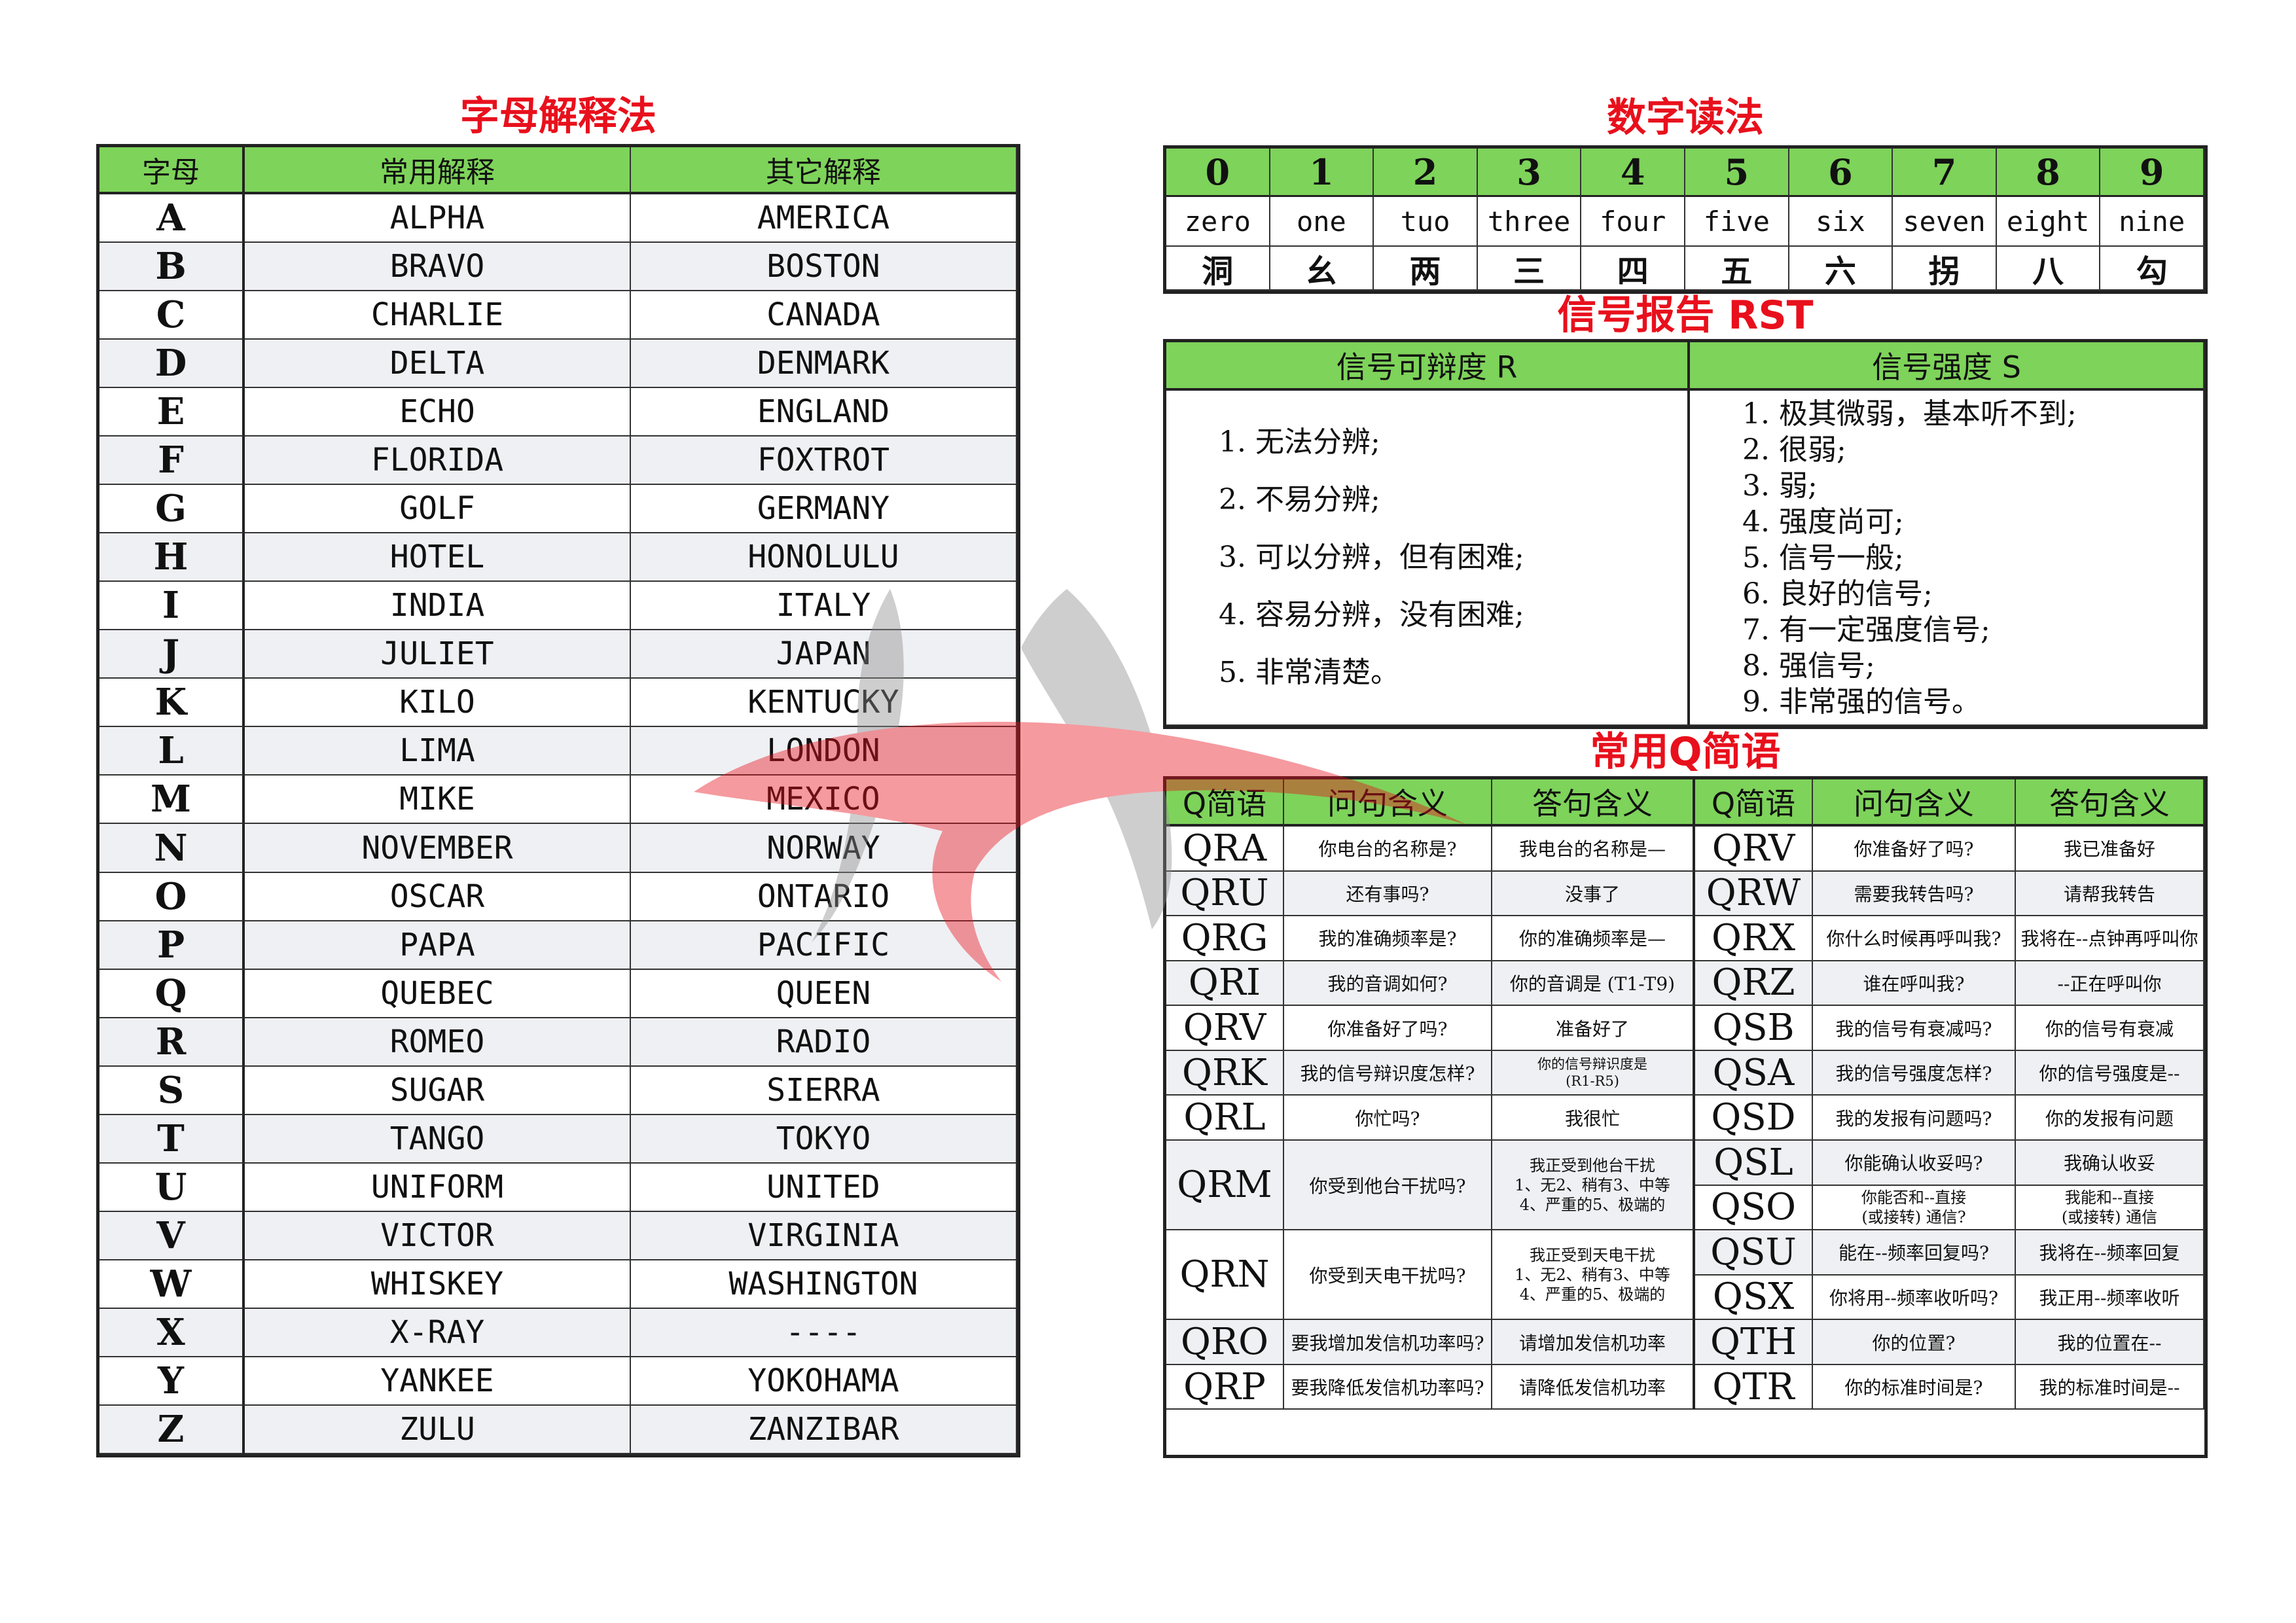  What do you see at coordinates (1388, 1185) in the screenshot?
I see `qcode-left-question: 你受到他台干扰吗?` at bounding box center [1388, 1185].